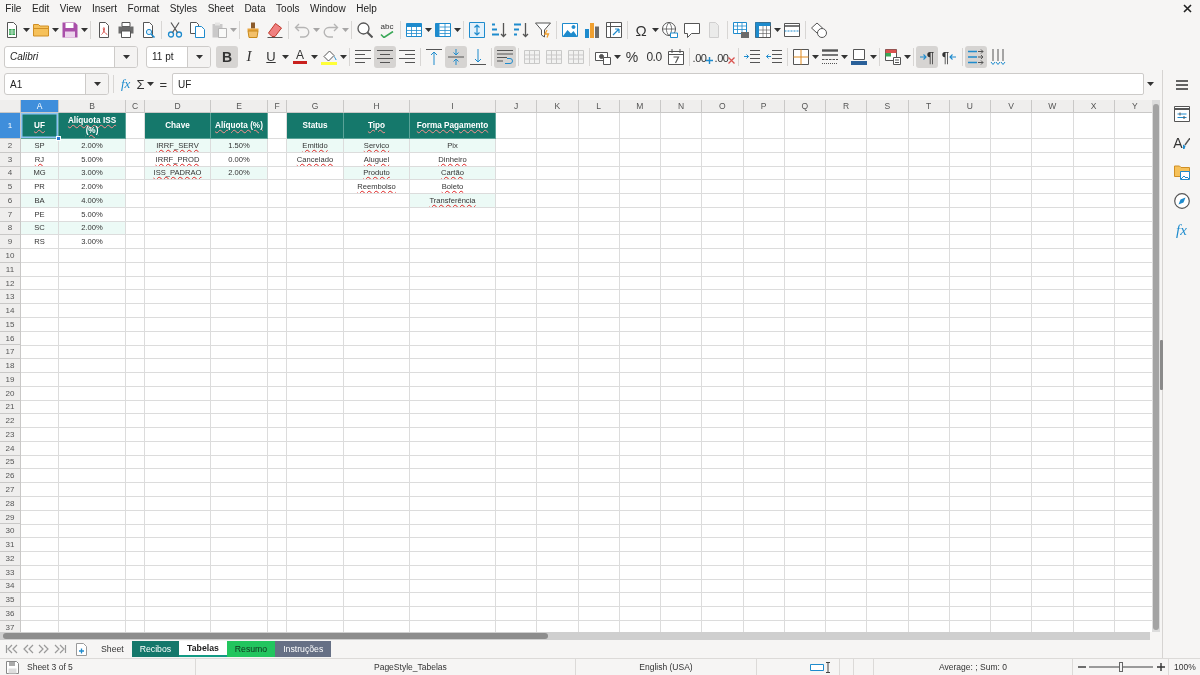 This screenshot has height=675, width=1200. Describe the element at coordinates (140, 84) in the screenshot. I see `sum-button: Σ` at that location.